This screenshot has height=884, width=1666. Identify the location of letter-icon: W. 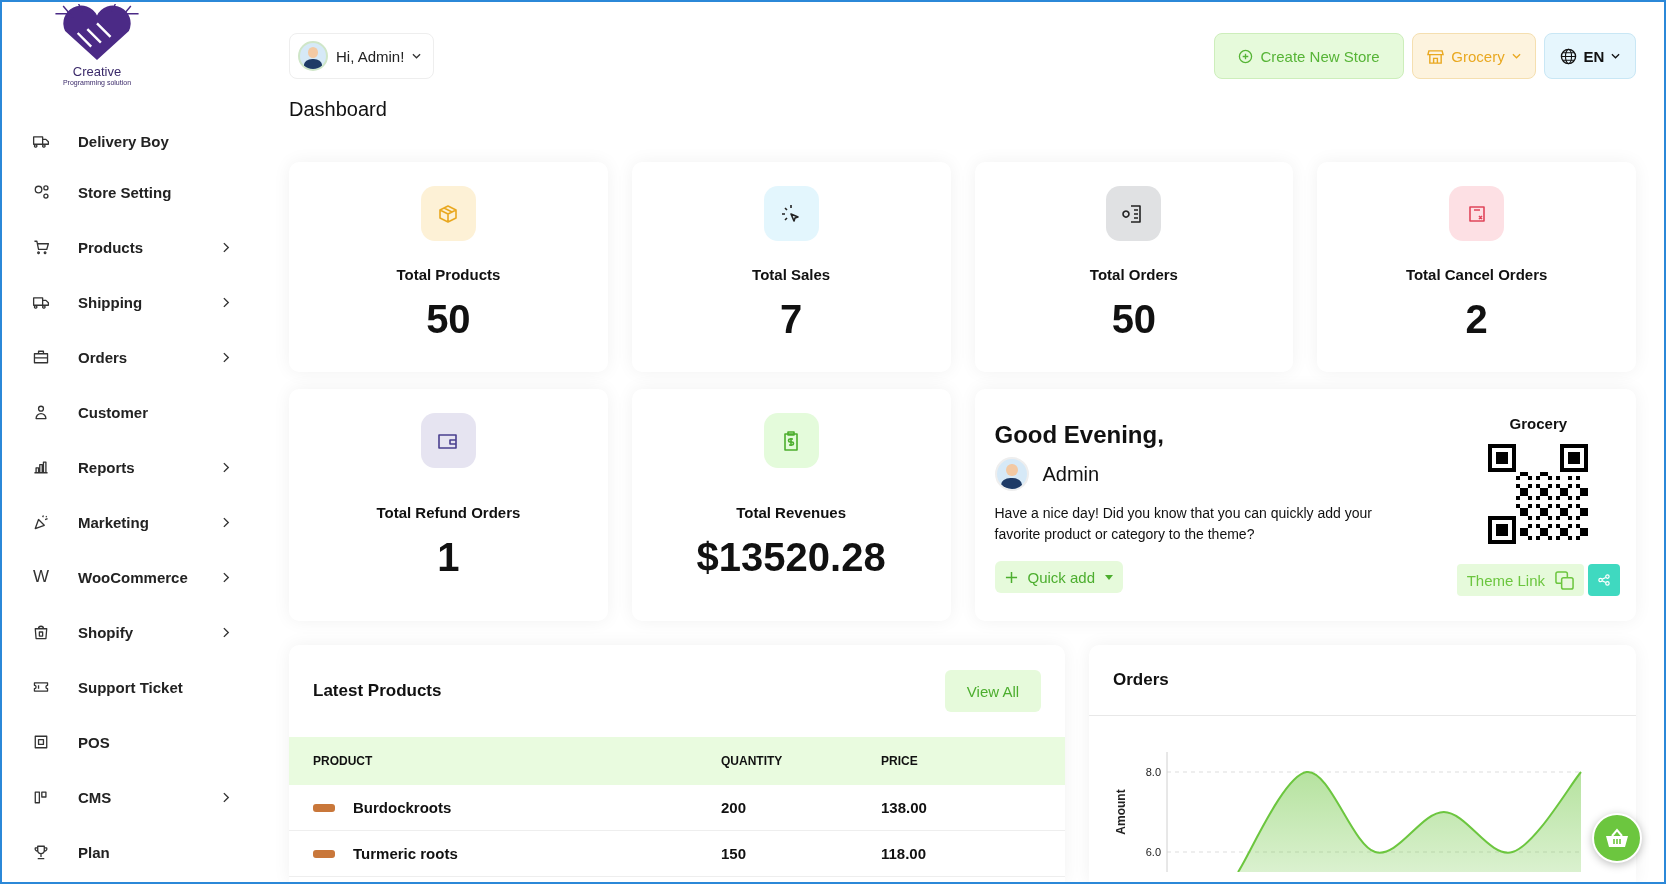
(41, 577).